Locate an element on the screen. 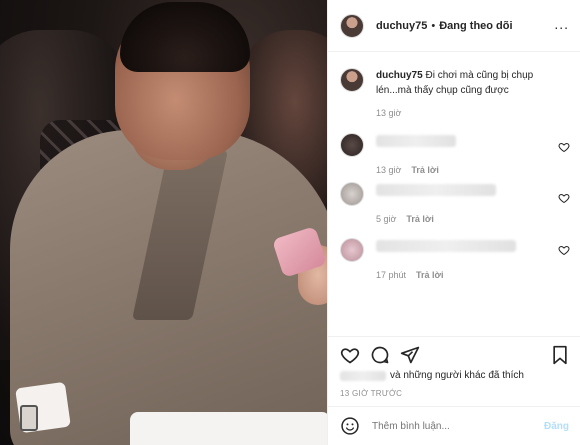 This screenshot has height=445, width=580. post-comment-button: Đăng is located at coordinates (556, 426).